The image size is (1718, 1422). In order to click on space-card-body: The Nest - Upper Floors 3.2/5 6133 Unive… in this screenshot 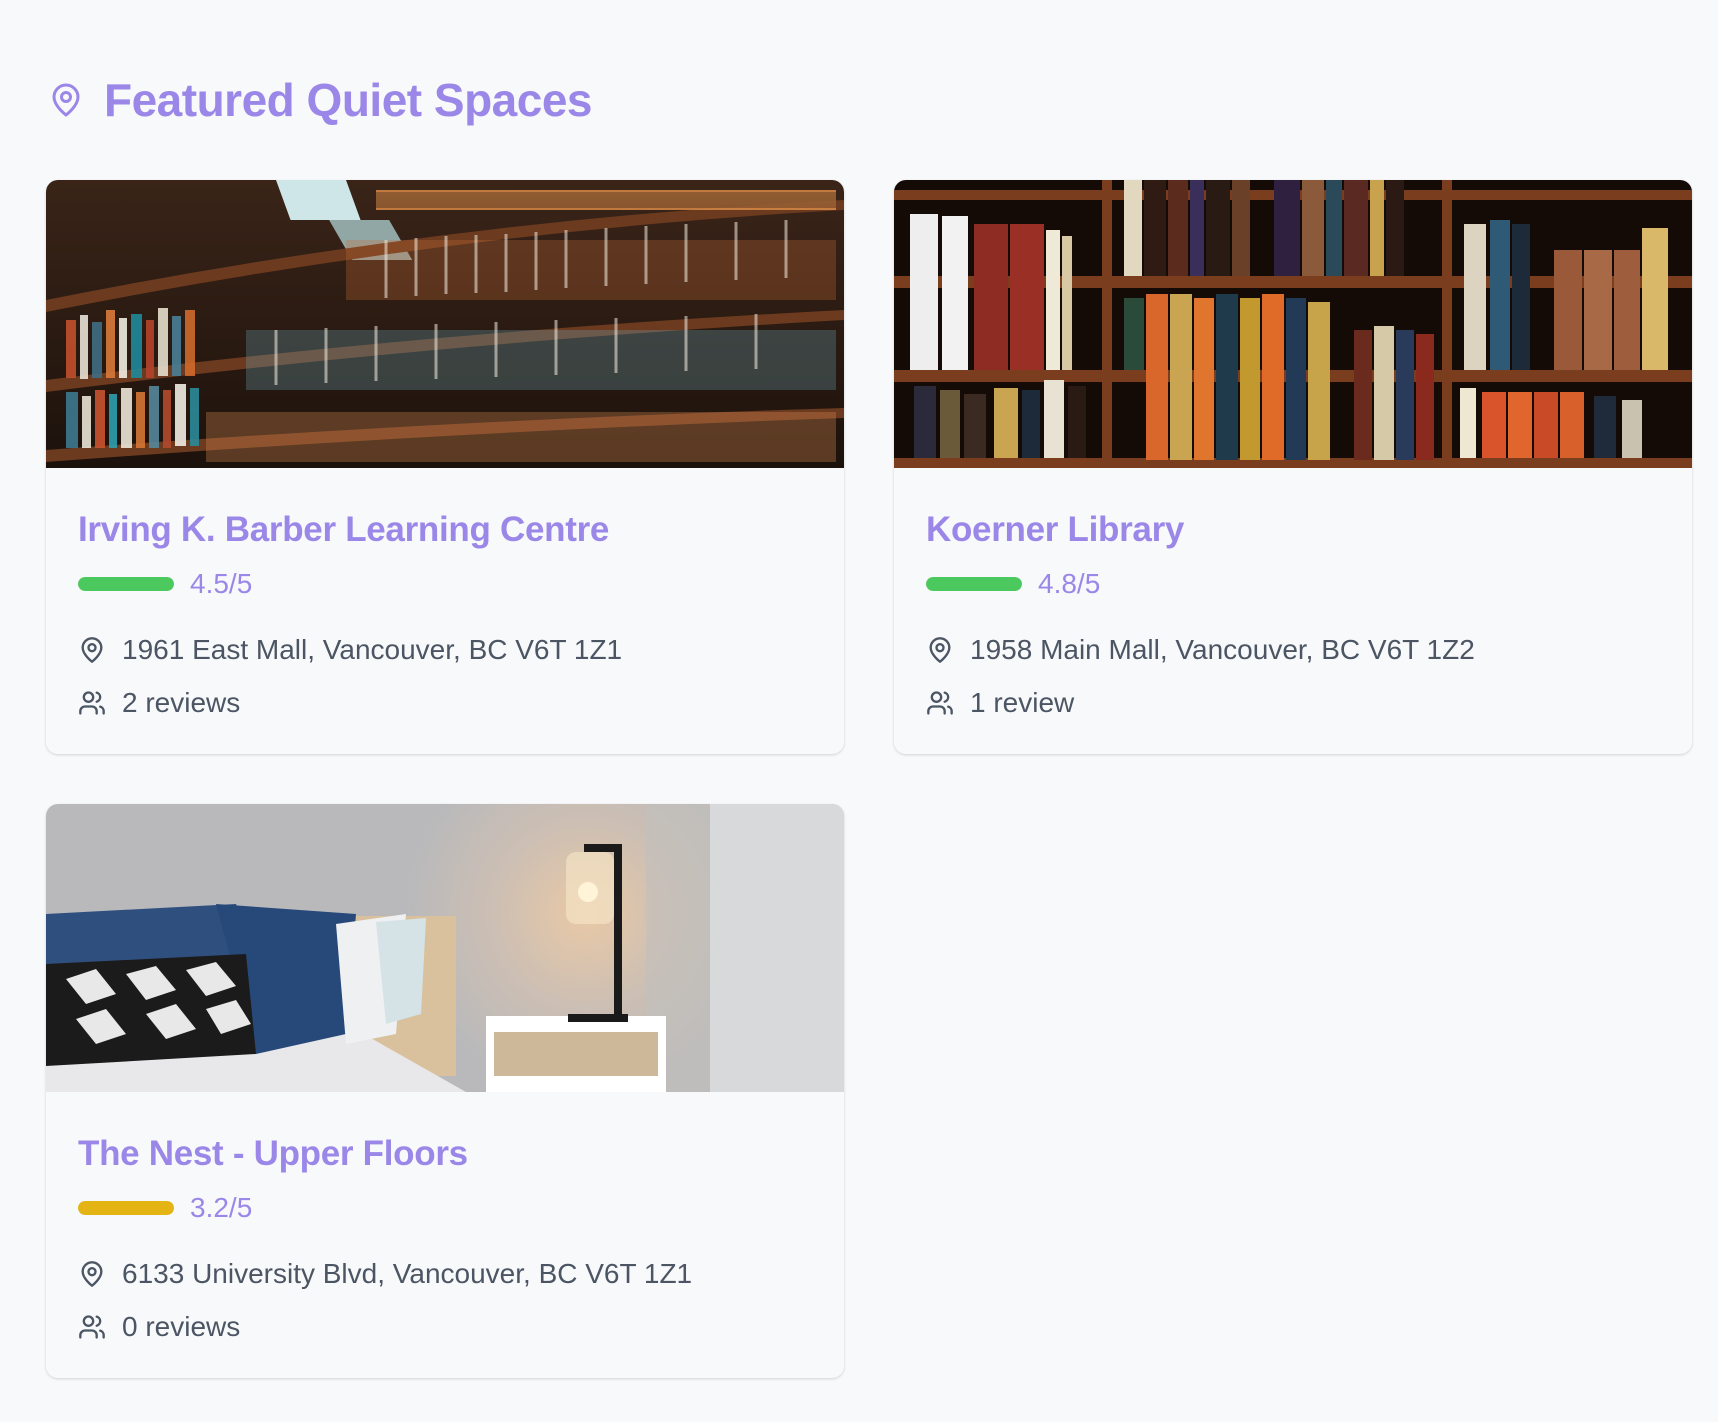, I will do `click(445, 1239)`.